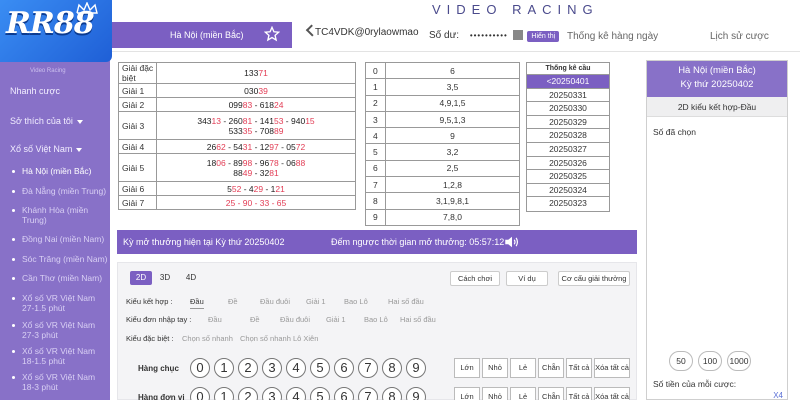  Describe the element at coordinates (137, 188) in the screenshot. I see `prize-label: Giải 6` at that location.